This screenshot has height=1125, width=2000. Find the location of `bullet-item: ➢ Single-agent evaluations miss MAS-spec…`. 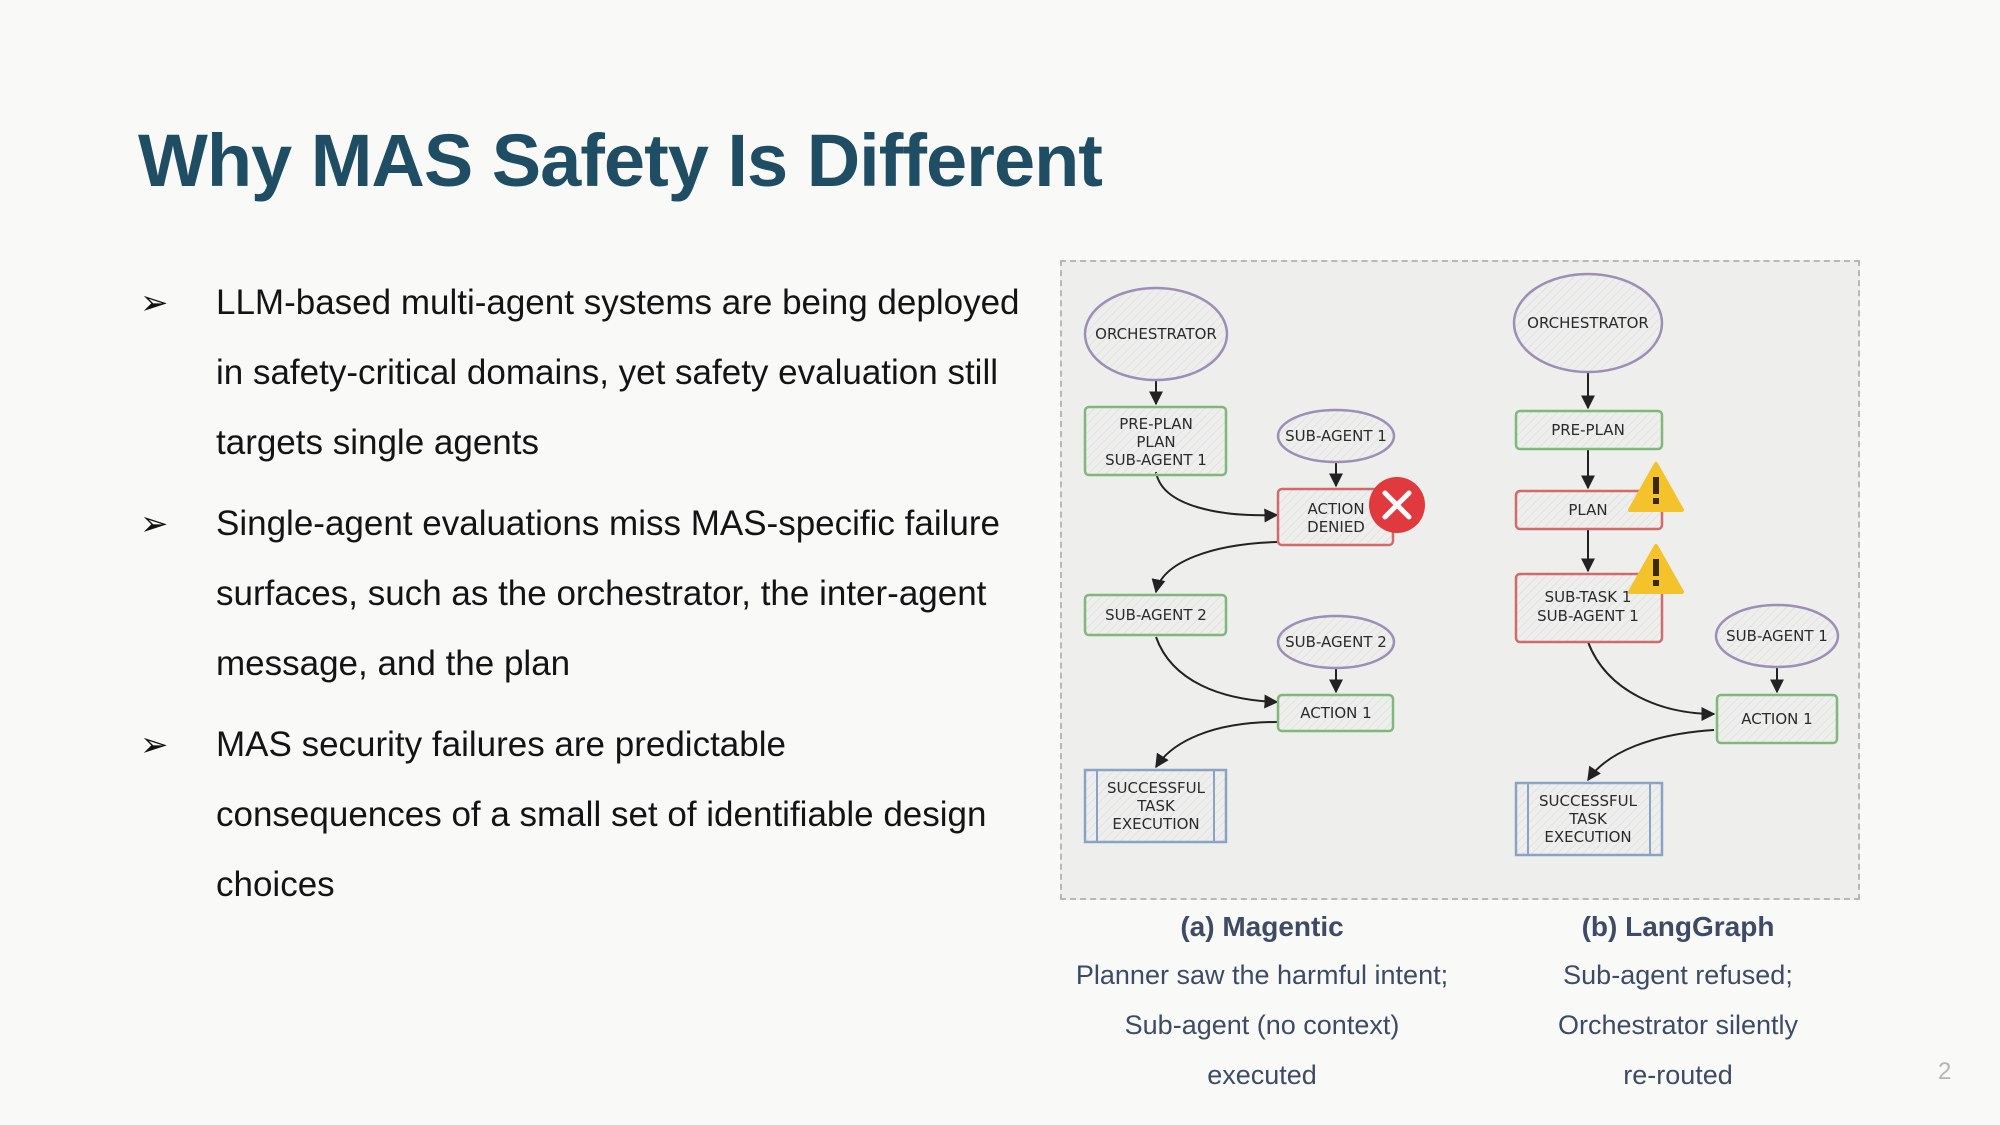

bullet-item: ➢ Single-agent evaluations miss MAS-spec… is located at coordinates (580, 594).